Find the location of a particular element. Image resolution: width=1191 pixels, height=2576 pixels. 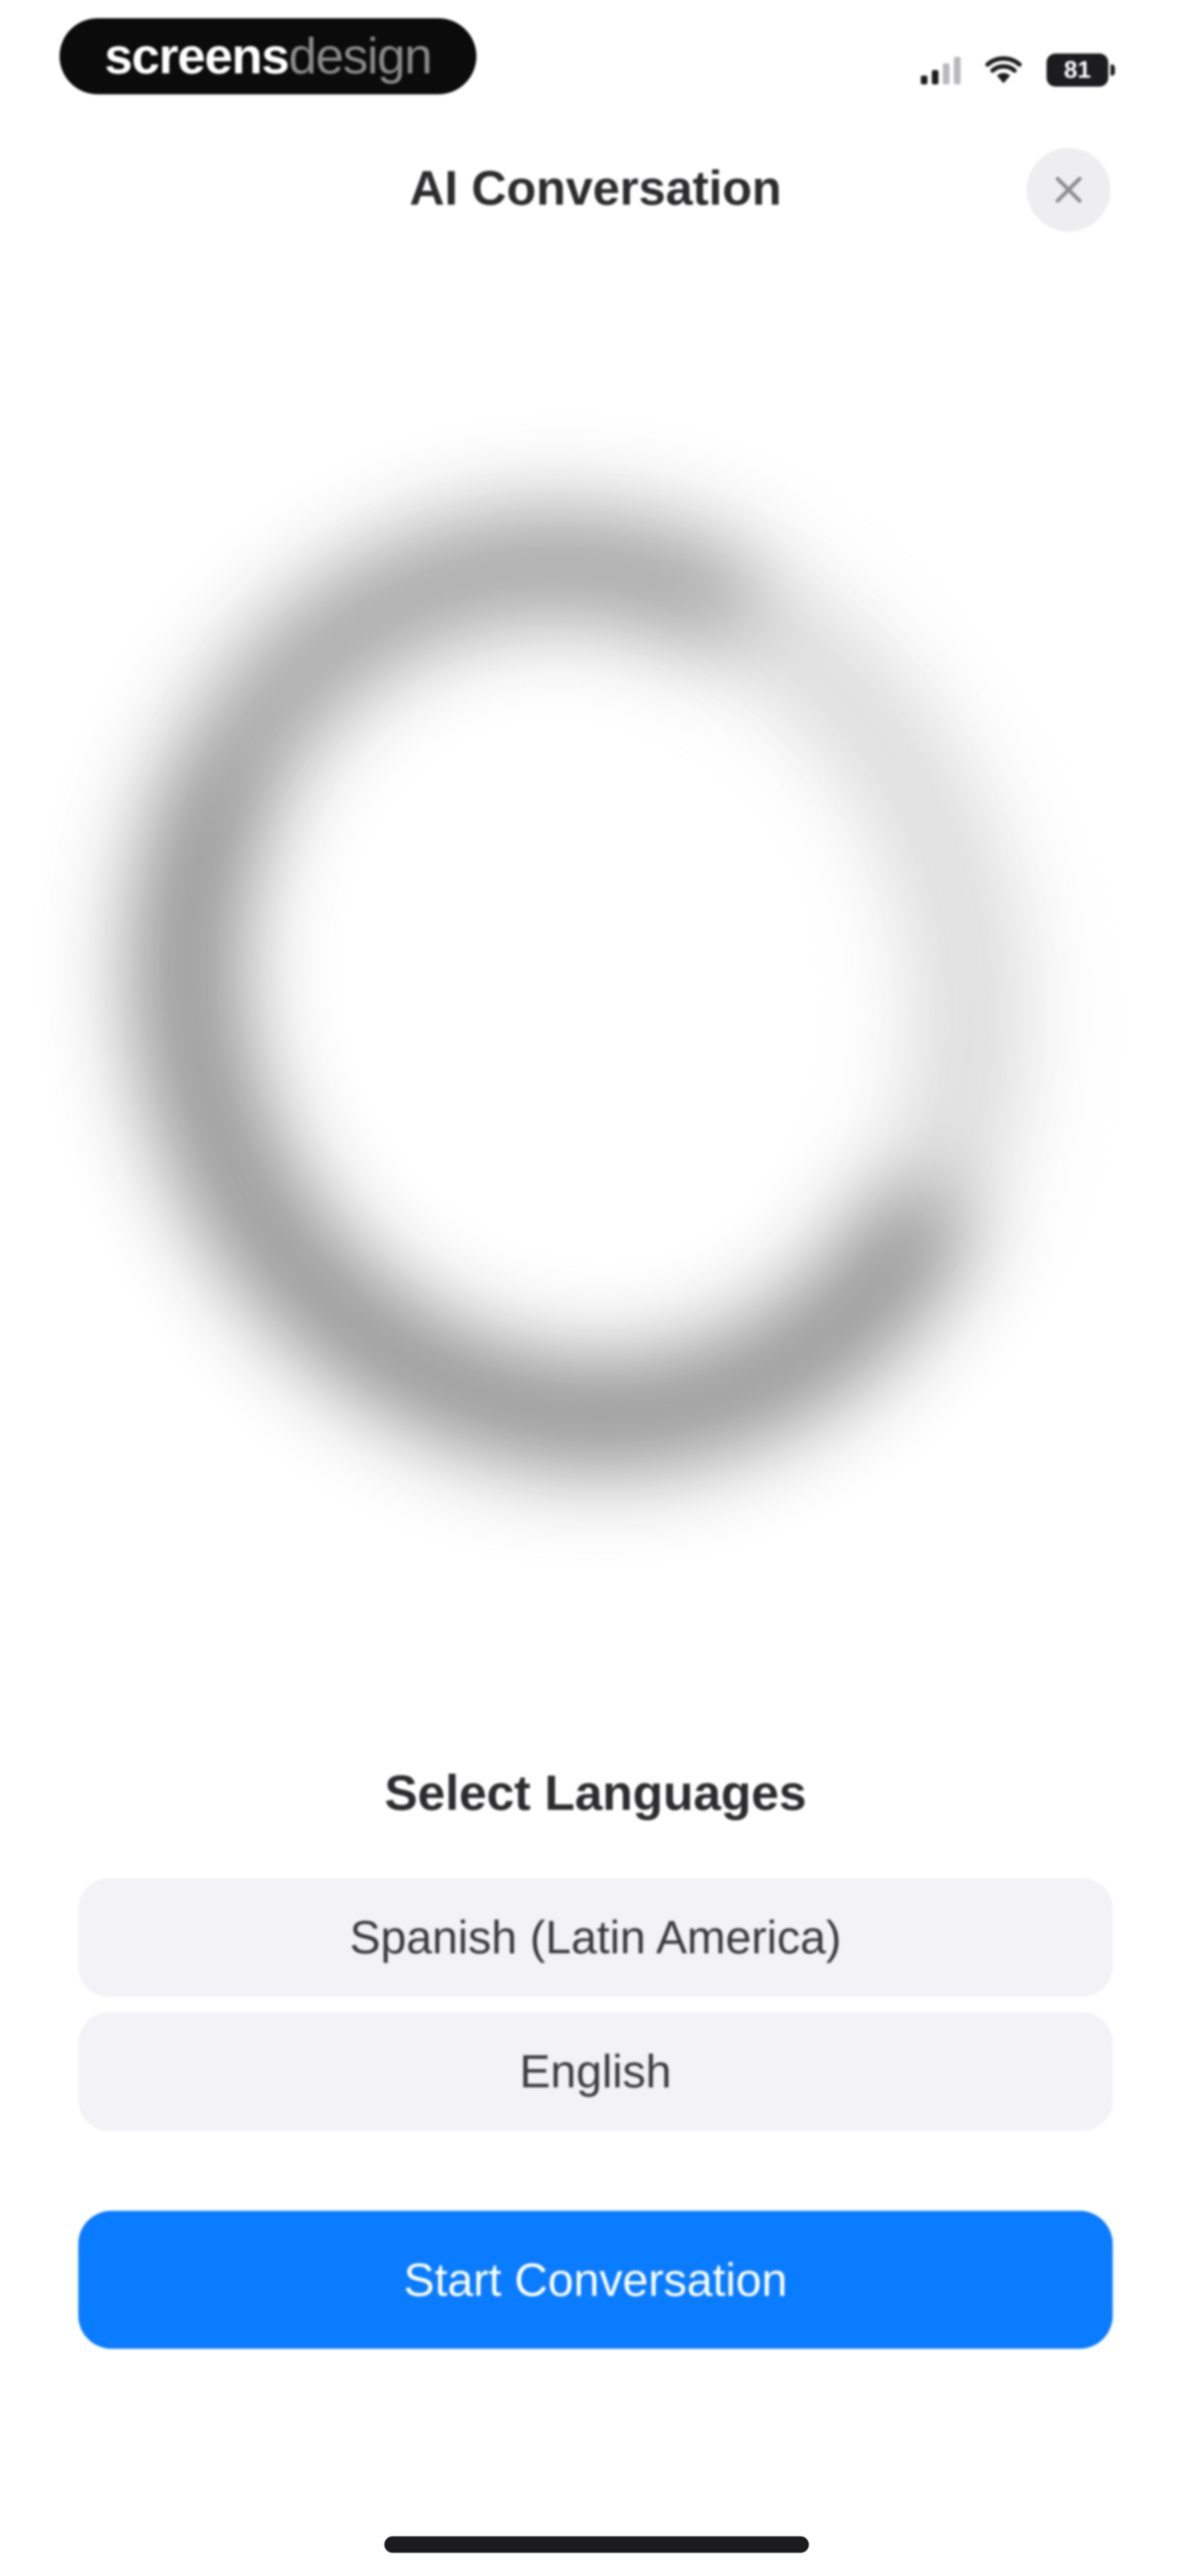

cellular-signal-icon is located at coordinates (941, 70).